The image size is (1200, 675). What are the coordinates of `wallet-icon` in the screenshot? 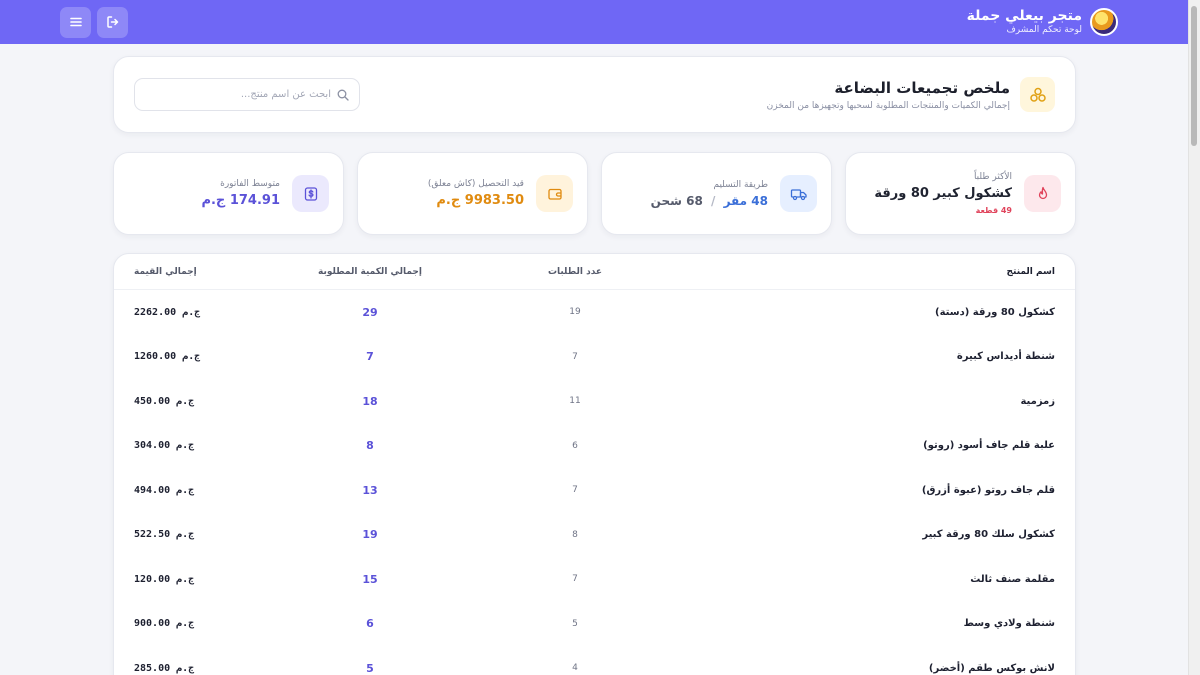 It's located at (554, 193).